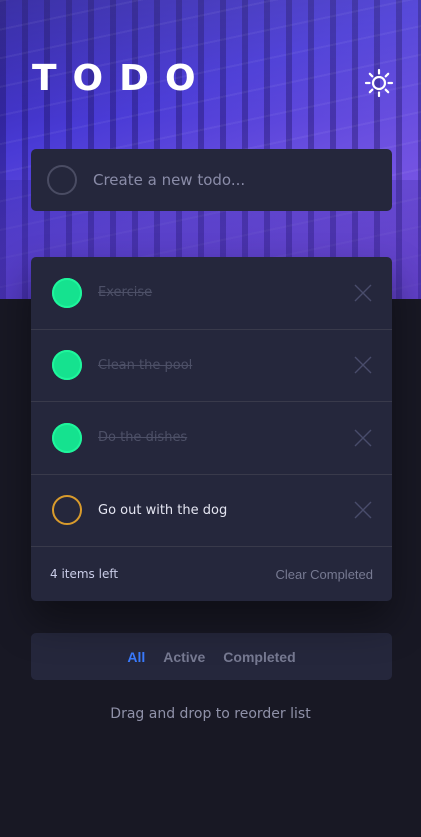 The width and height of the screenshot is (421, 837). I want to click on todo-text: Exercise, so click(125, 293).